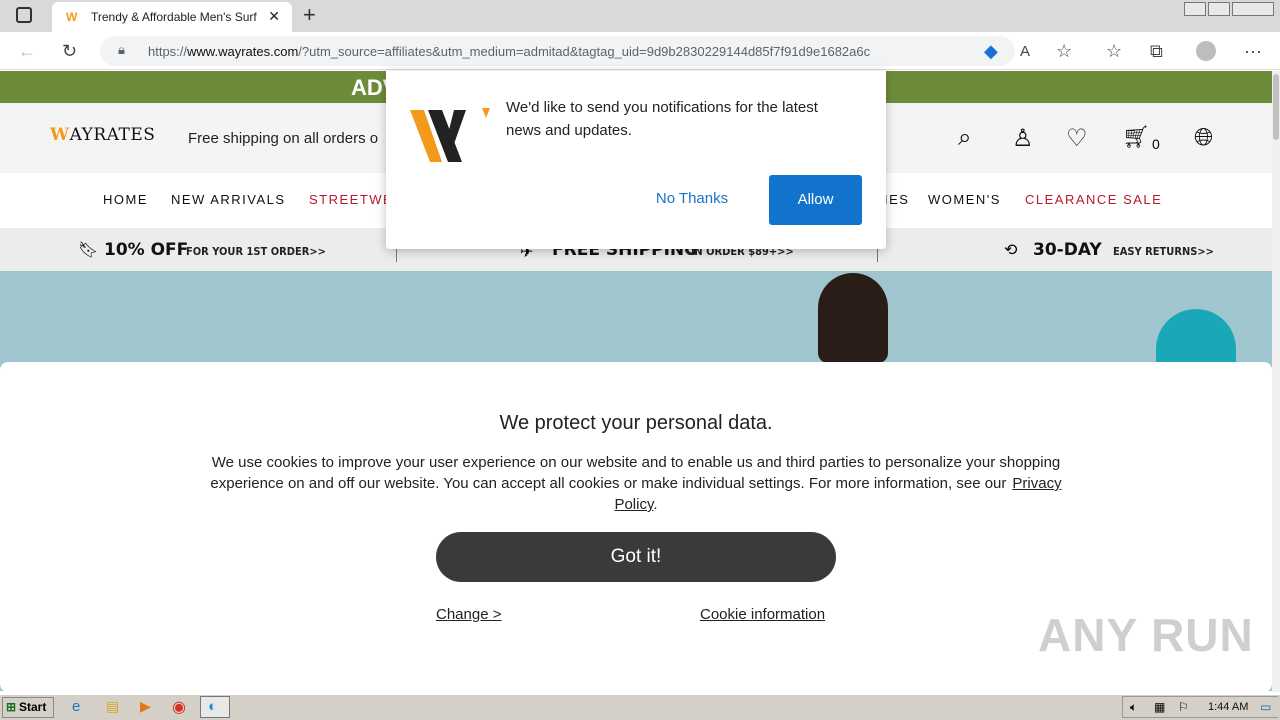 This screenshot has height=720, width=1280. I want to click on more-menu-icon: ···, so click(1253, 51).